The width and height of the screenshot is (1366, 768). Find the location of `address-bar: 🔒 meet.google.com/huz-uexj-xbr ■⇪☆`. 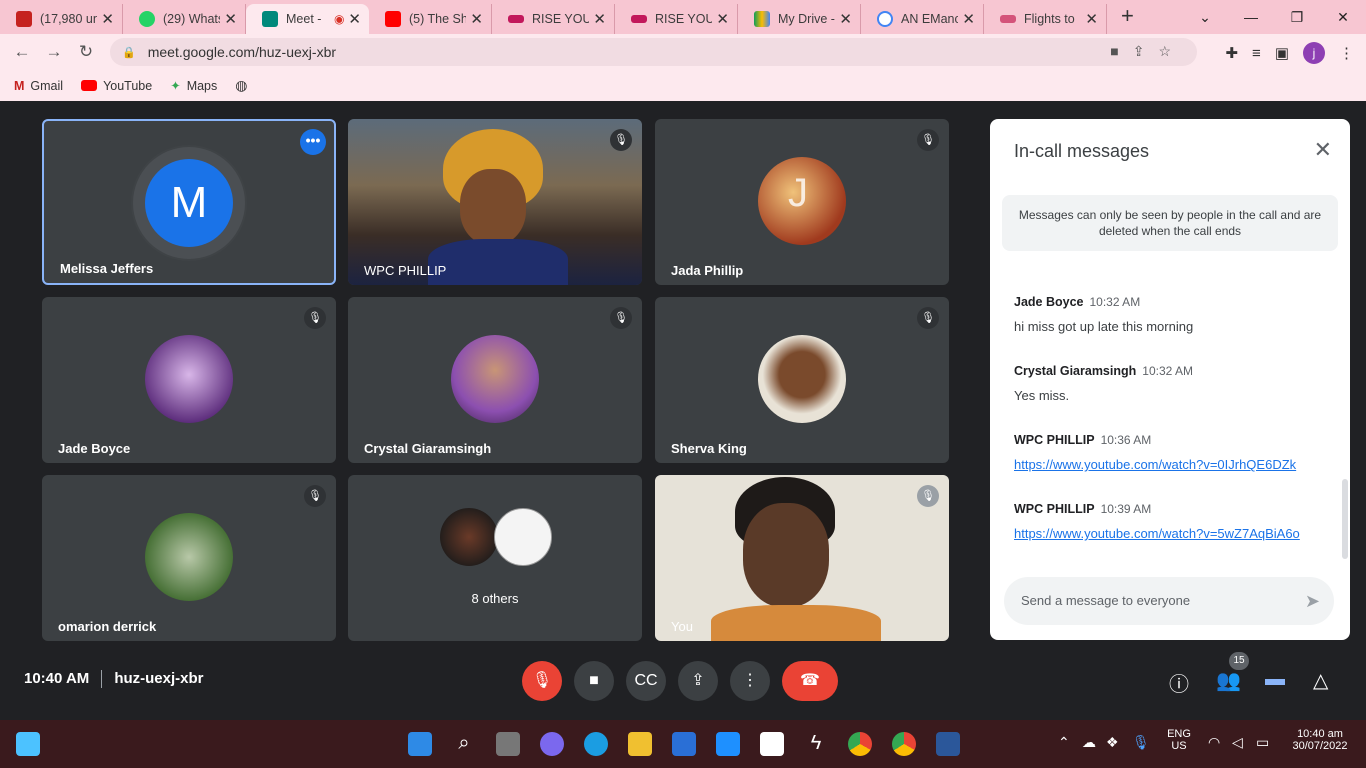

address-bar: 🔒 meet.google.com/huz-uexj-xbr ■⇪☆ is located at coordinates (653, 52).